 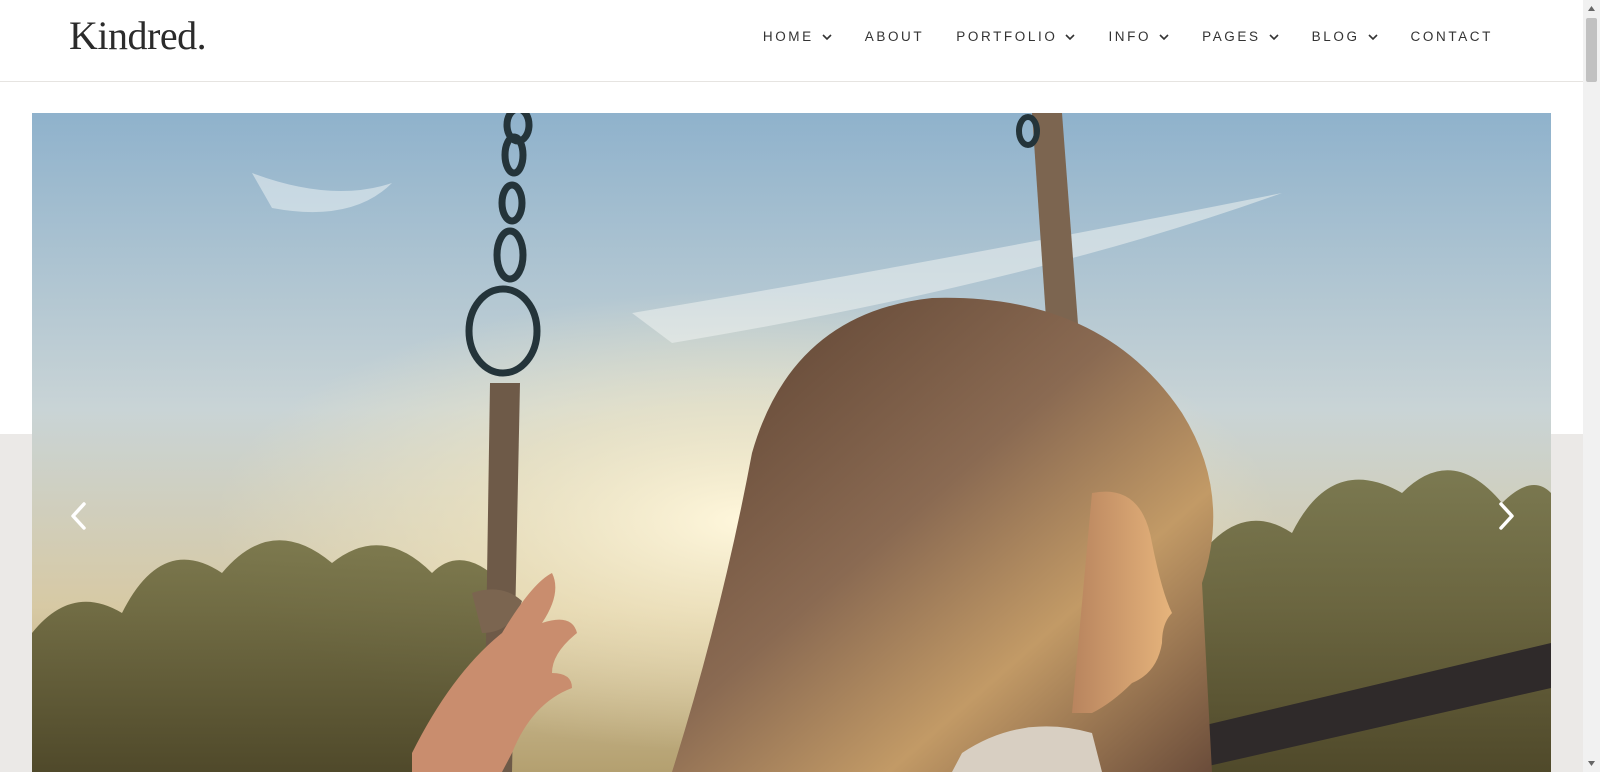 I want to click on nav-label: CONTACT, so click(x=1451, y=36).